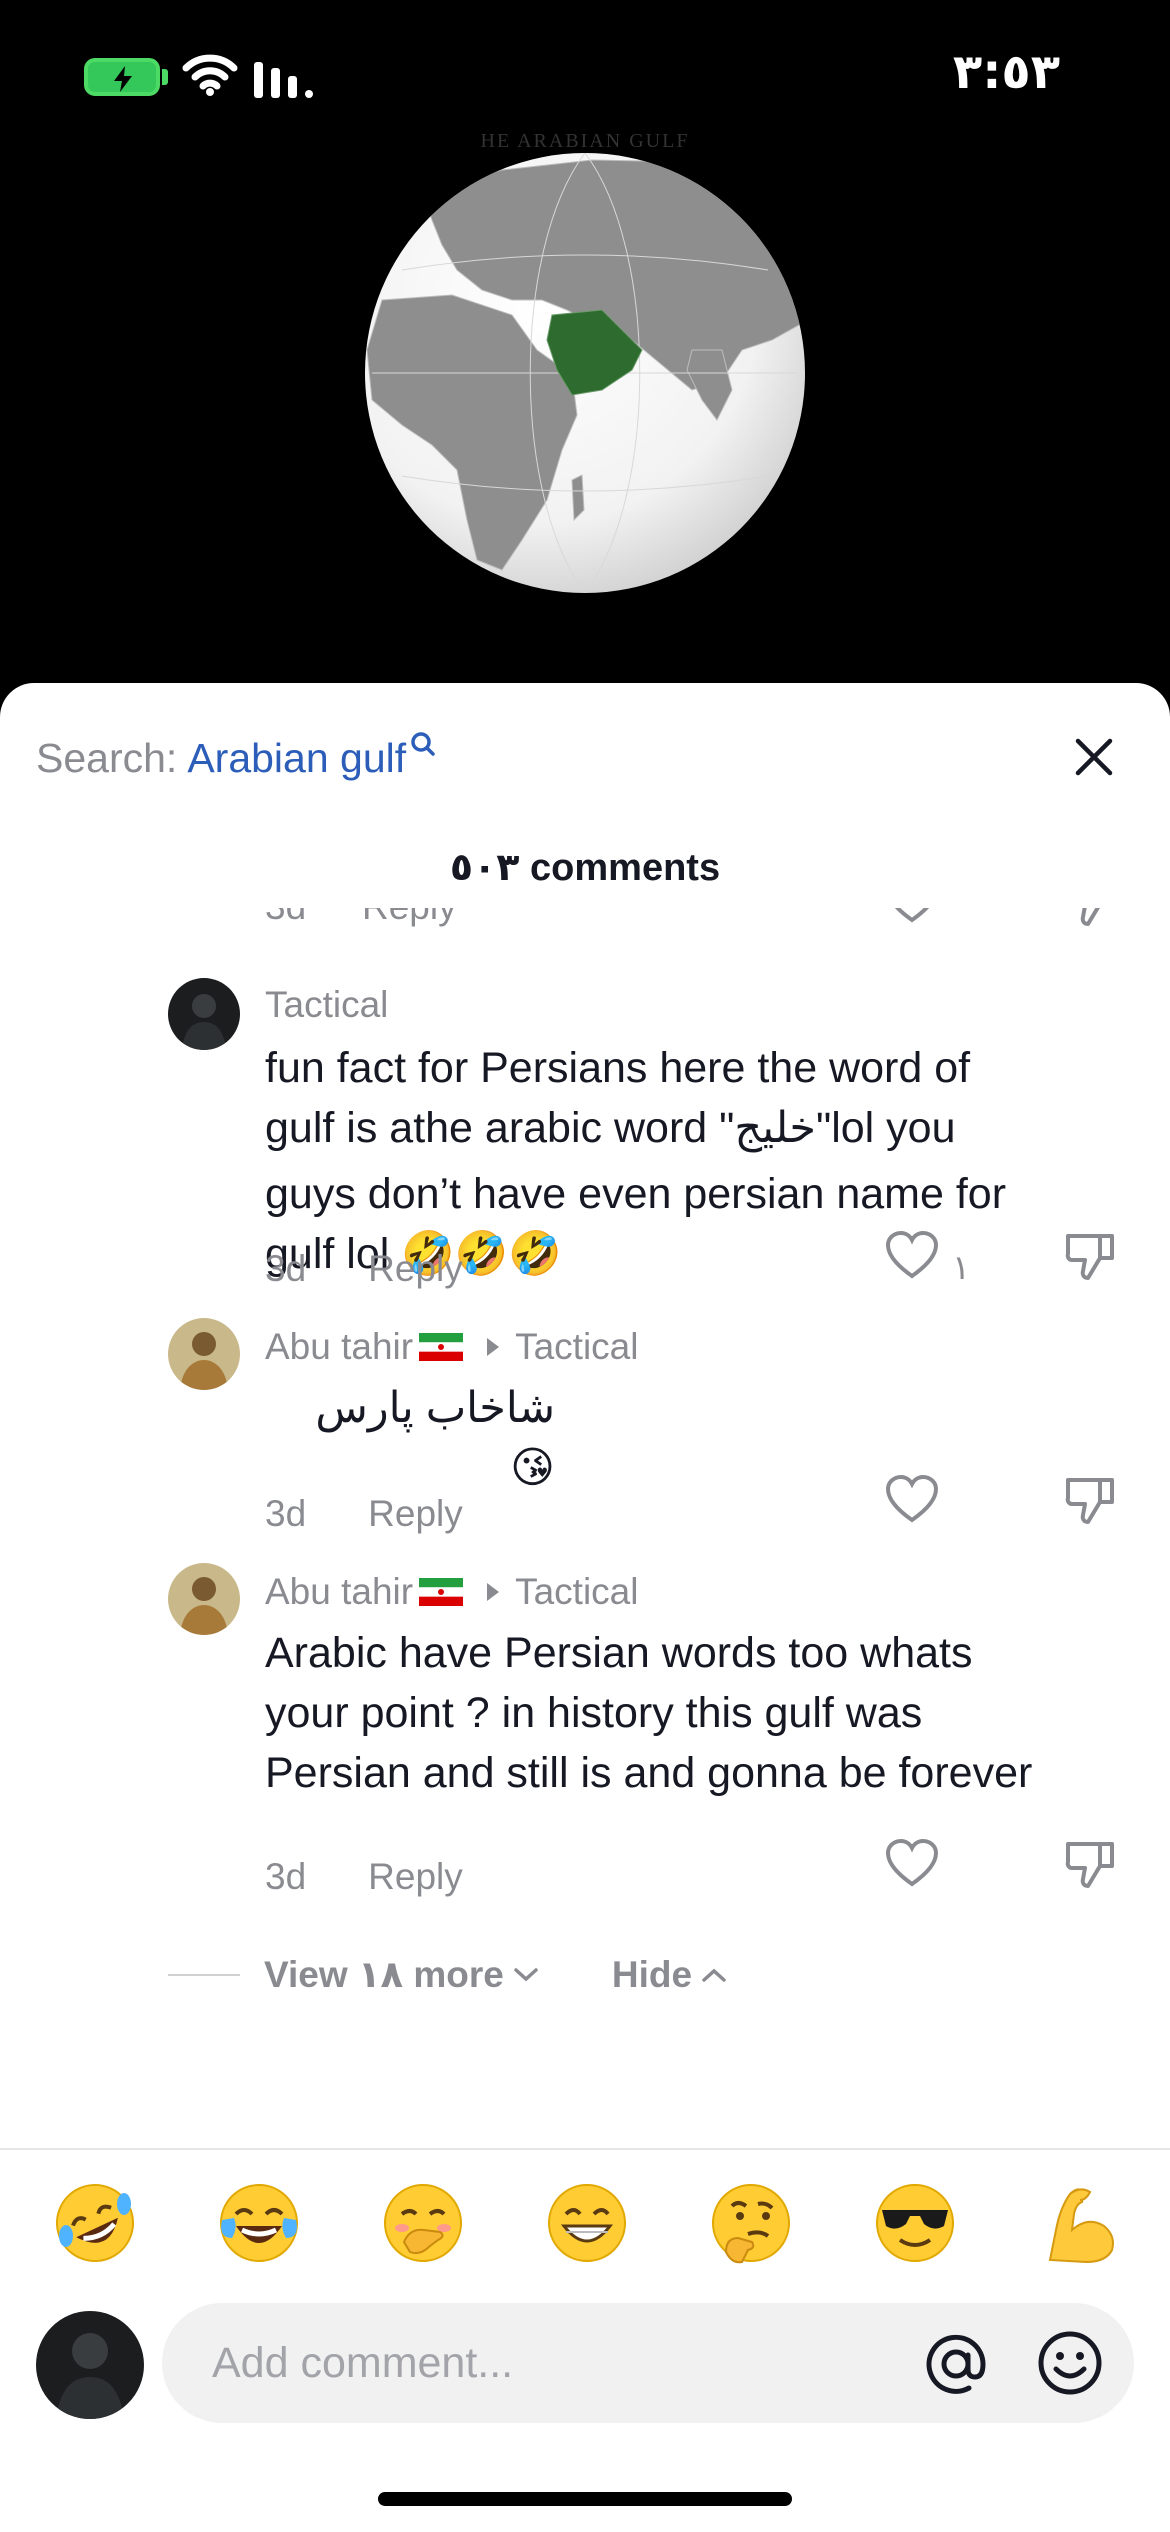  I want to click on comment-text-line: your point ? in history this gulf was, so click(594, 1713).